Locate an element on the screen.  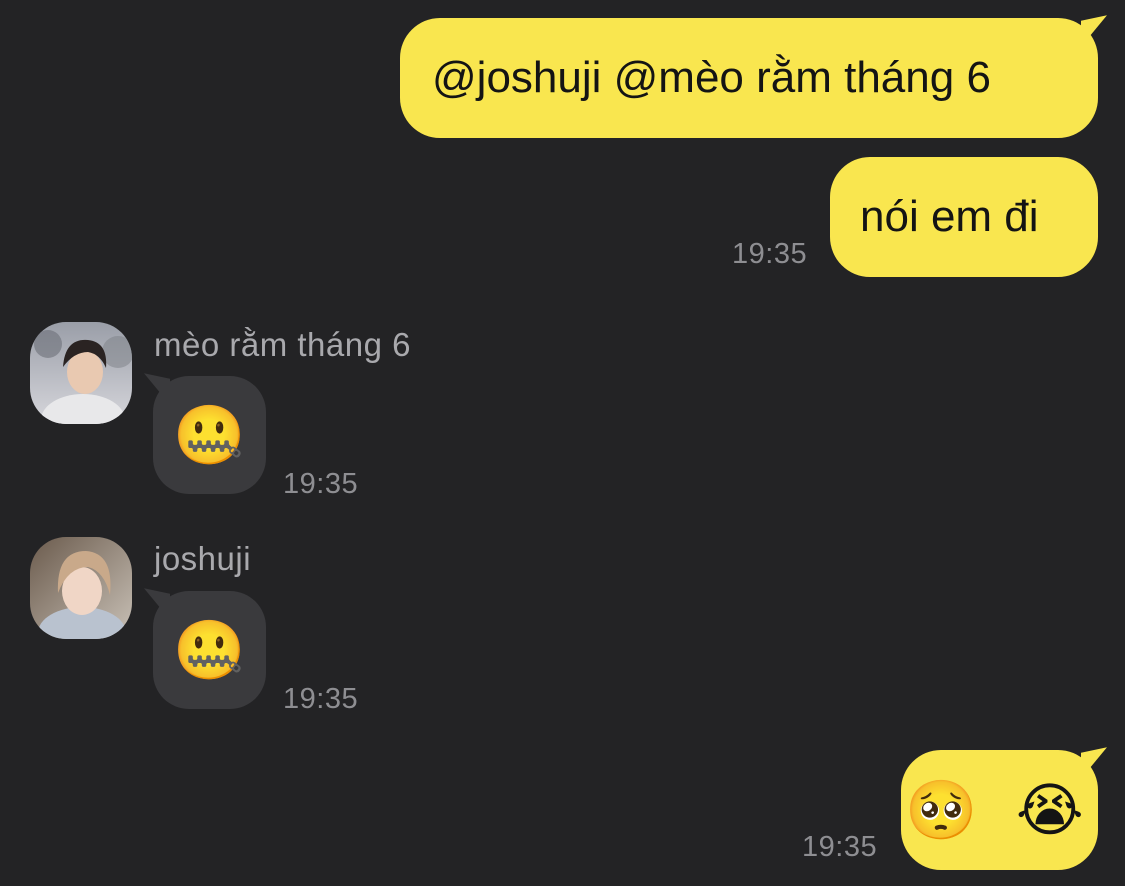
outgoing-message-bubble: @joshuji @mèo rằm tháng 6 is located at coordinates (753, 76).